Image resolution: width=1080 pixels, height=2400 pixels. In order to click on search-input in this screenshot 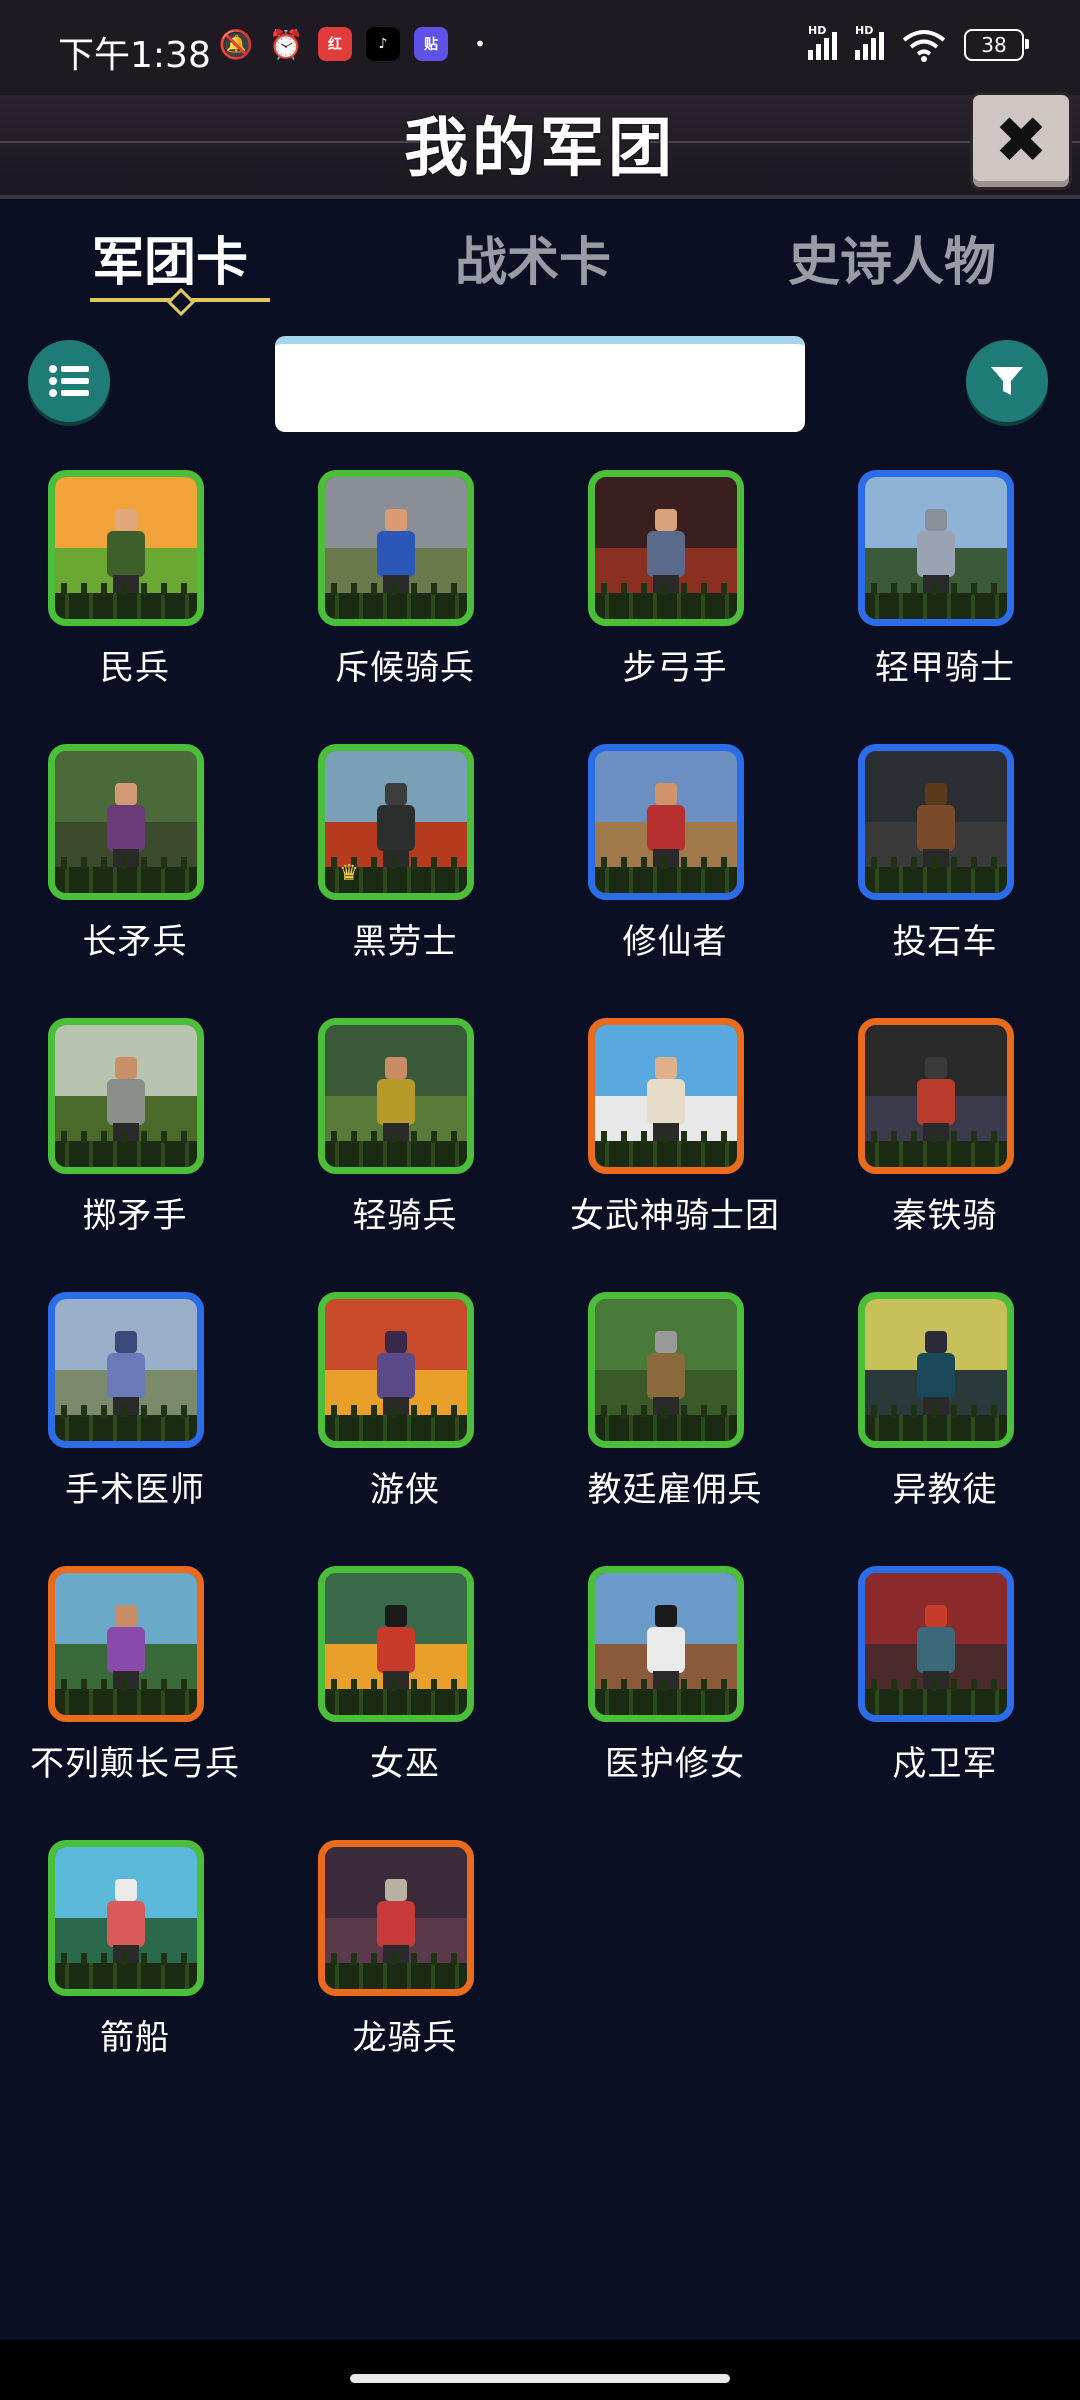, I will do `click(540, 384)`.